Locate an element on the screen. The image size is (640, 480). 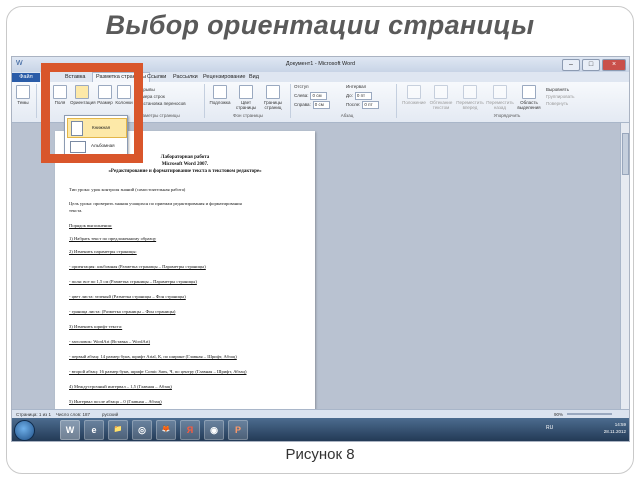
align-button: Выровнять is located at coordinates (571, 89).